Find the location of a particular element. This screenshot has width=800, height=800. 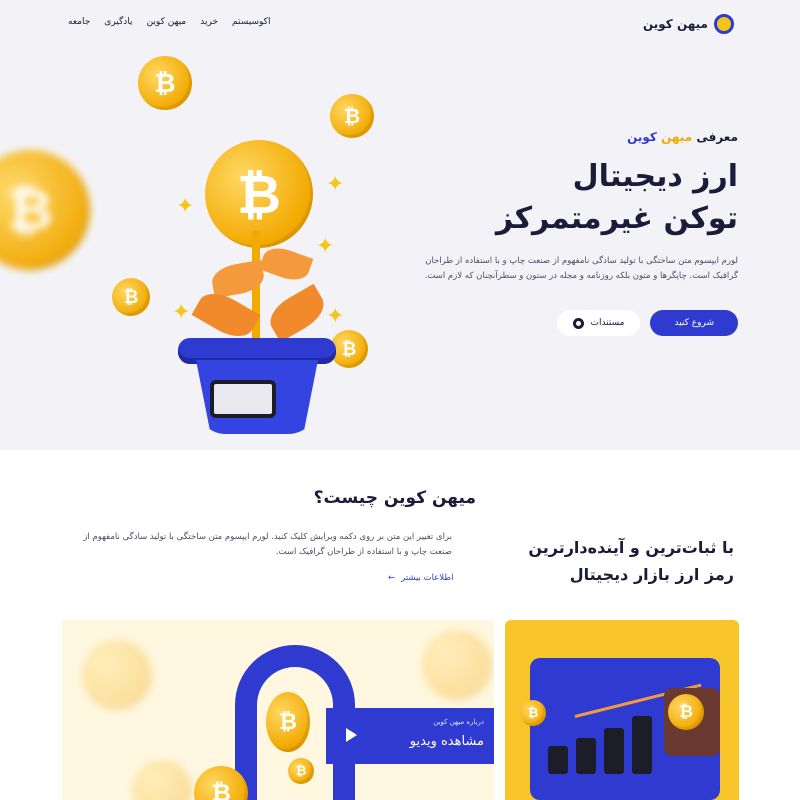

site-logo: میهن کوین is located at coordinates (688, 24).